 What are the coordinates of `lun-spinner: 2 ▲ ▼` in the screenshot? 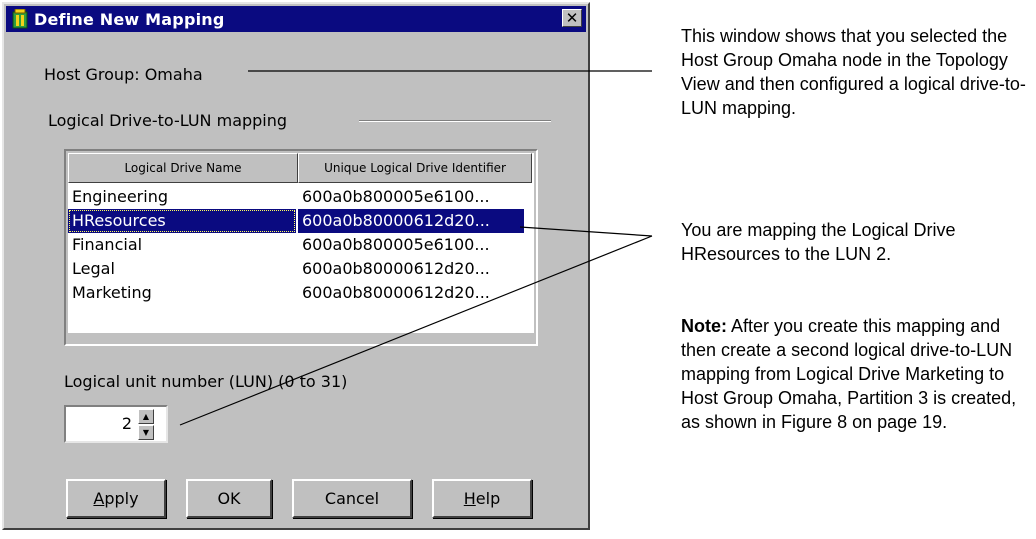 It's located at (116, 424).